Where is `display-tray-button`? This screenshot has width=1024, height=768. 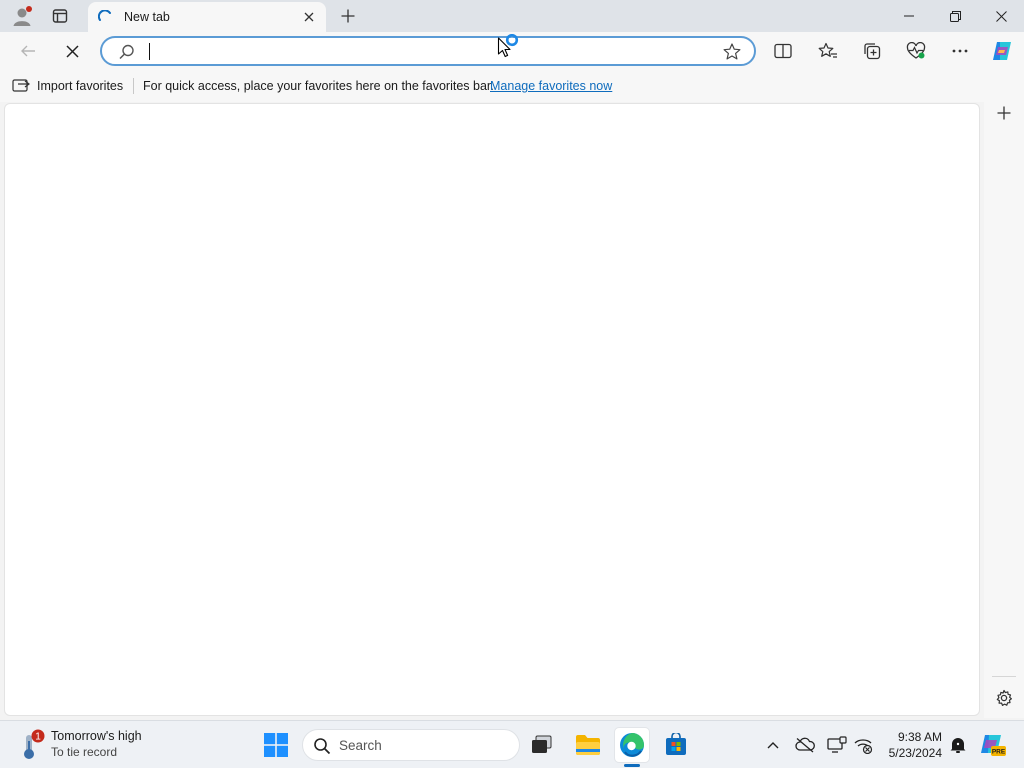
display-tray-button is located at coordinates (837, 745).